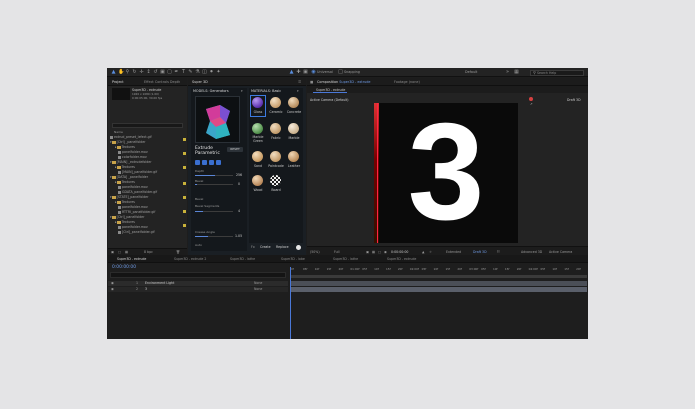 The height and width of the screenshot is (409, 695). Describe the element at coordinates (235, 149) in the screenshot. I see `reset-button: RESET` at that location.